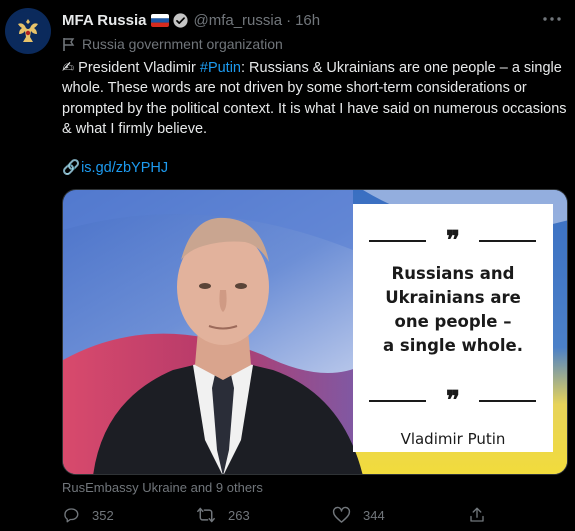 The width and height of the screenshot is (575, 531). What do you see at coordinates (453, 439) in the screenshot?
I see `quote-author: Vladimir Putin` at bounding box center [453, 439].